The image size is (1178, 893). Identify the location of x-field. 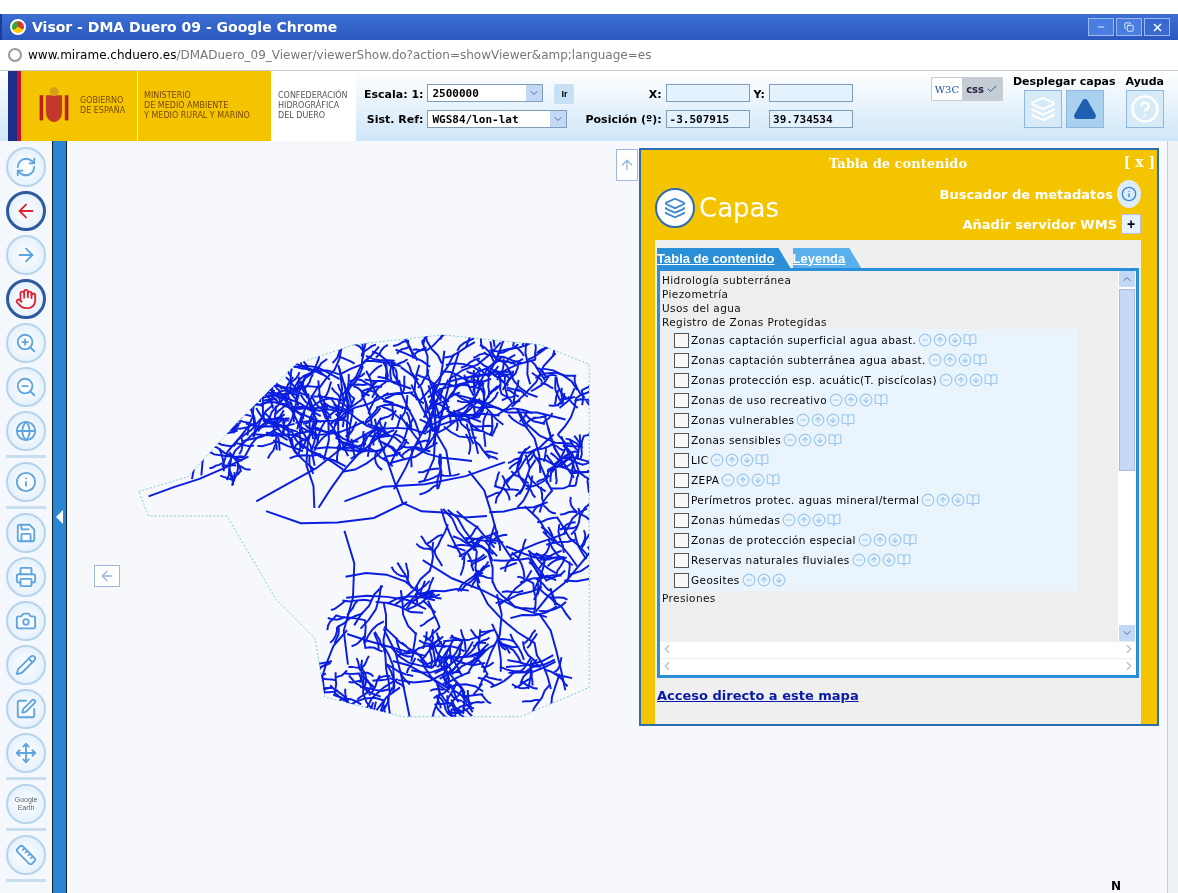
(707, 93).